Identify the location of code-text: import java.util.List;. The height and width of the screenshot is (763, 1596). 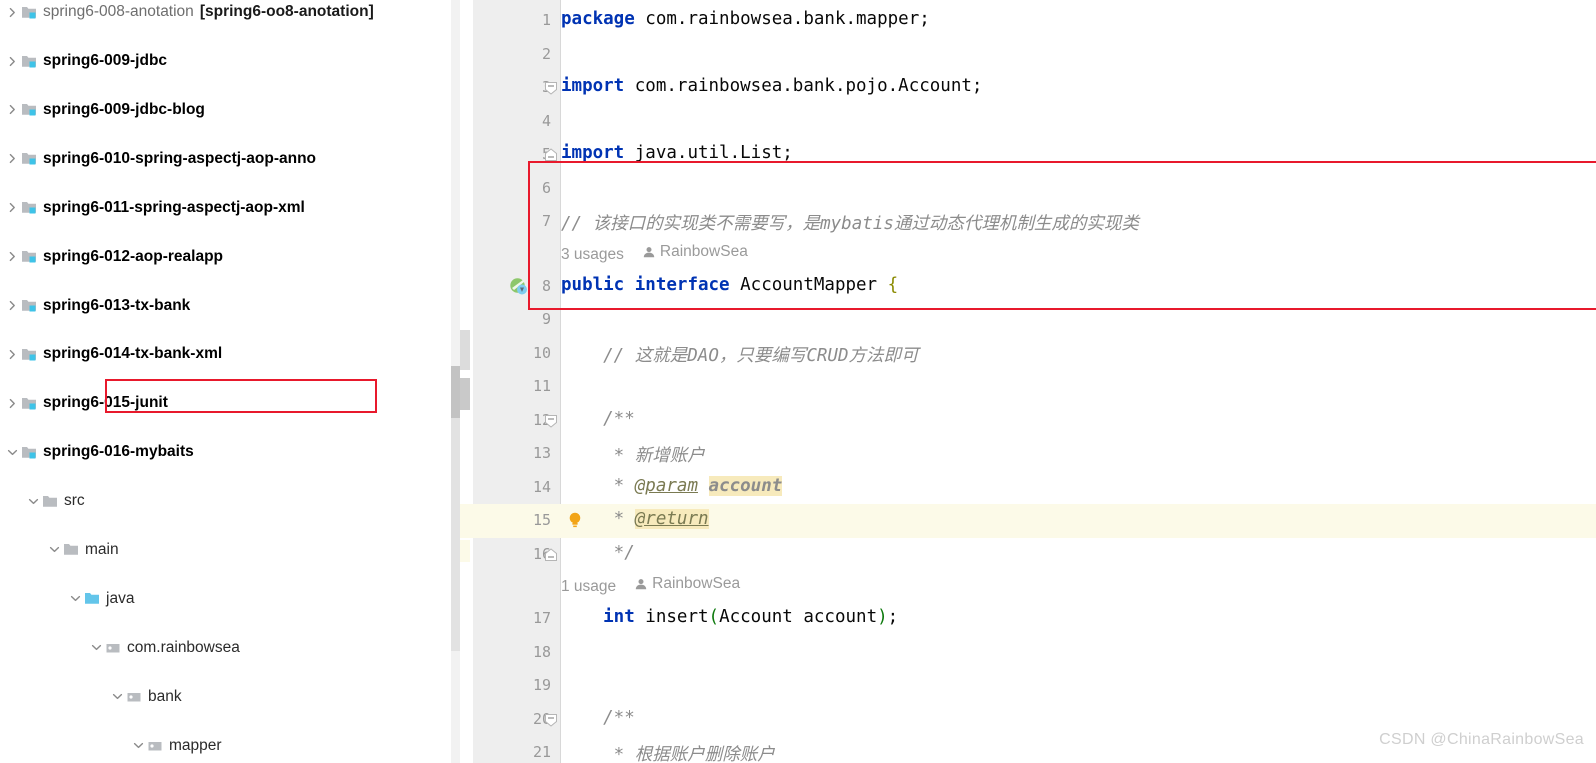
(677, 153).